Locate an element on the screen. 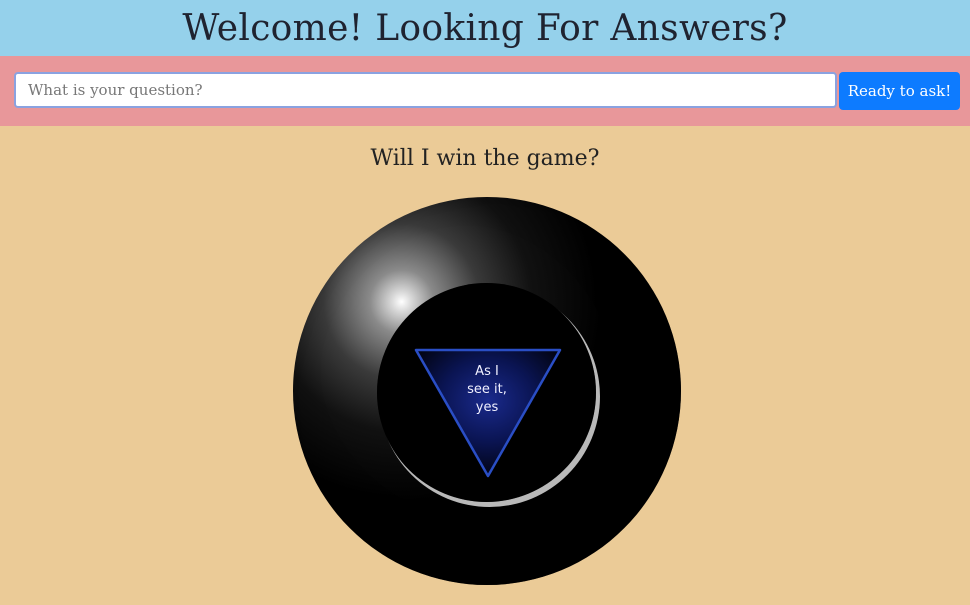 Image resolution: width=970 pixels, height=605 pixels. page-title: Welcome! Looking For Answers? is located at coordinates (485, 28).